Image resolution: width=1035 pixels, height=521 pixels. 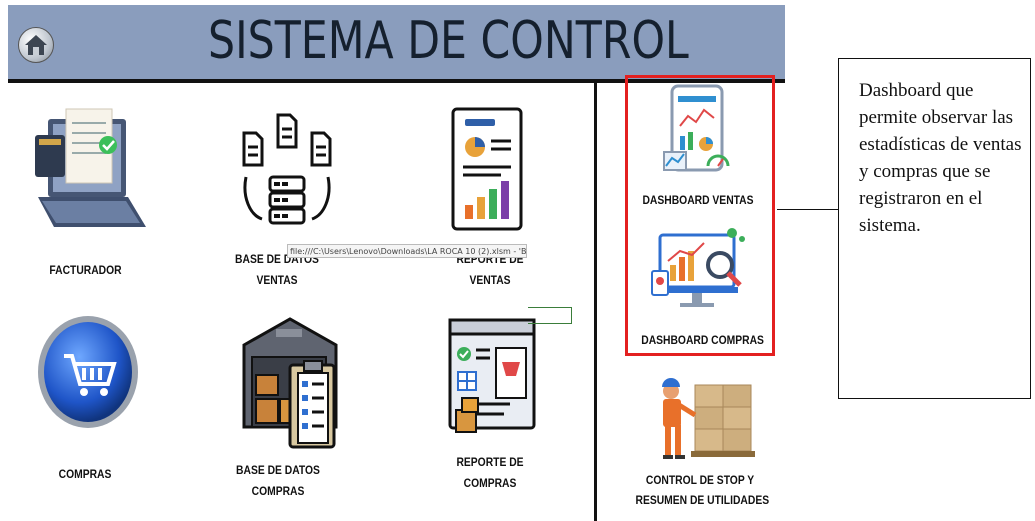 I want to click on base-datos-compras-tile: BASE DE DATOS COMPRAS, so click(x=290, y=410).